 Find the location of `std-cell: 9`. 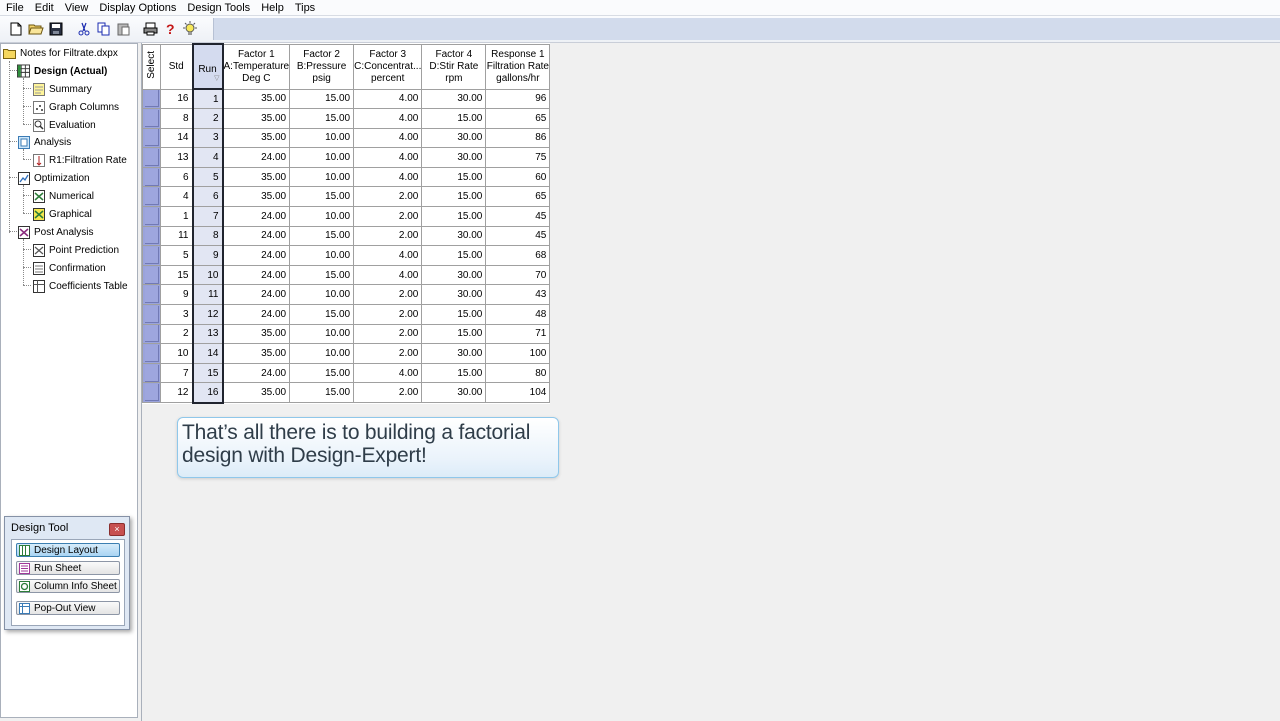

std-cell: 9 is located at coordinates (176, 295).